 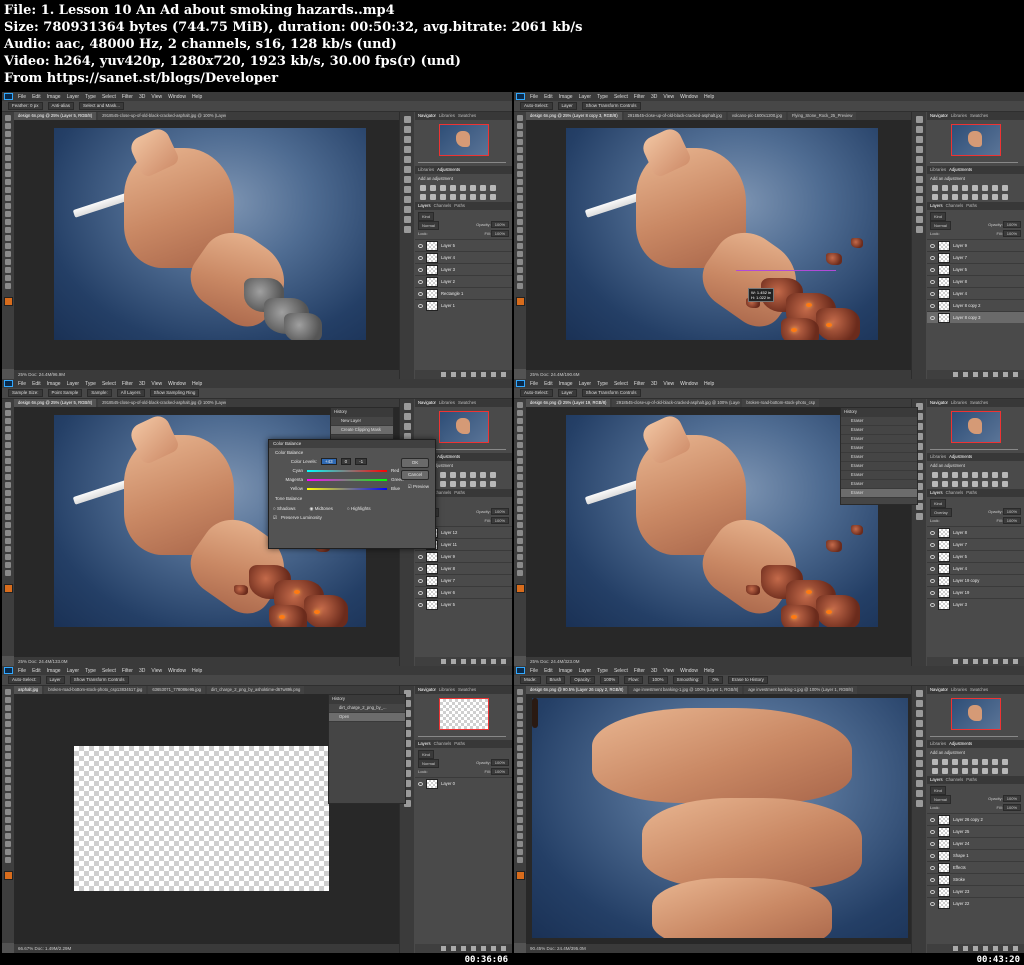 What do you see at coordinates (1011, 511) in the screenshot?
I see `opacity-field: 100%` at bounding box center [1011, 511].